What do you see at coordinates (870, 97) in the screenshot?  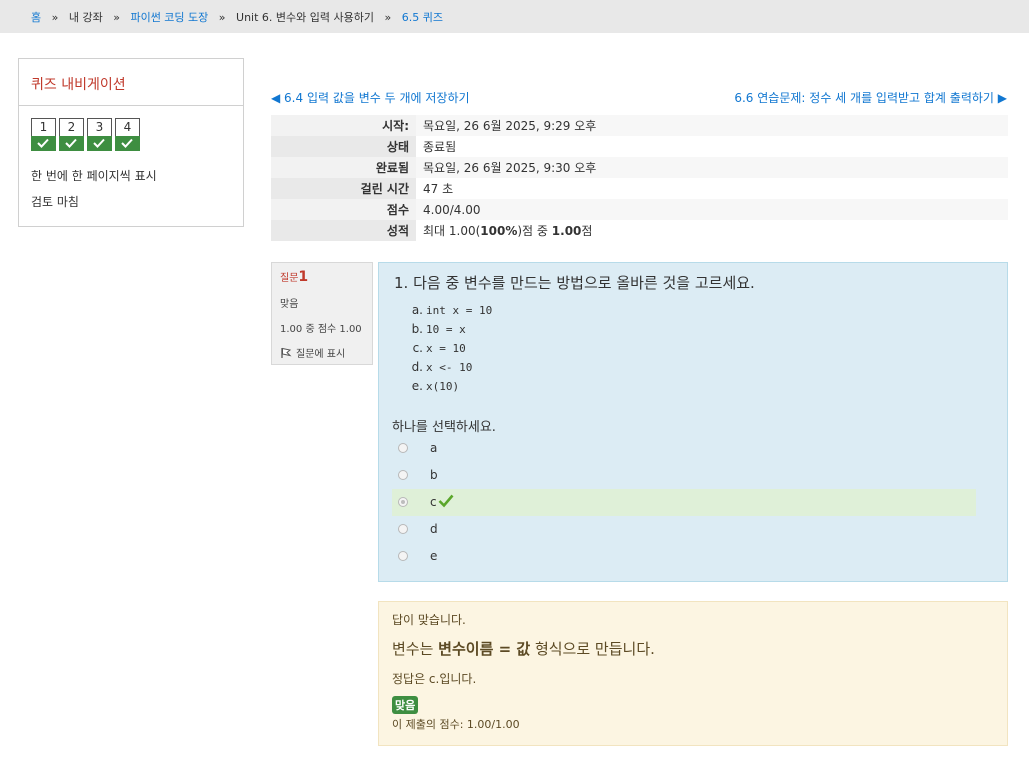 I see `next-activity-link: 6.6 연습문제: 정수 세 개를 입력받고 합계 출력하기 ▶` at bounding box center [870, 97].